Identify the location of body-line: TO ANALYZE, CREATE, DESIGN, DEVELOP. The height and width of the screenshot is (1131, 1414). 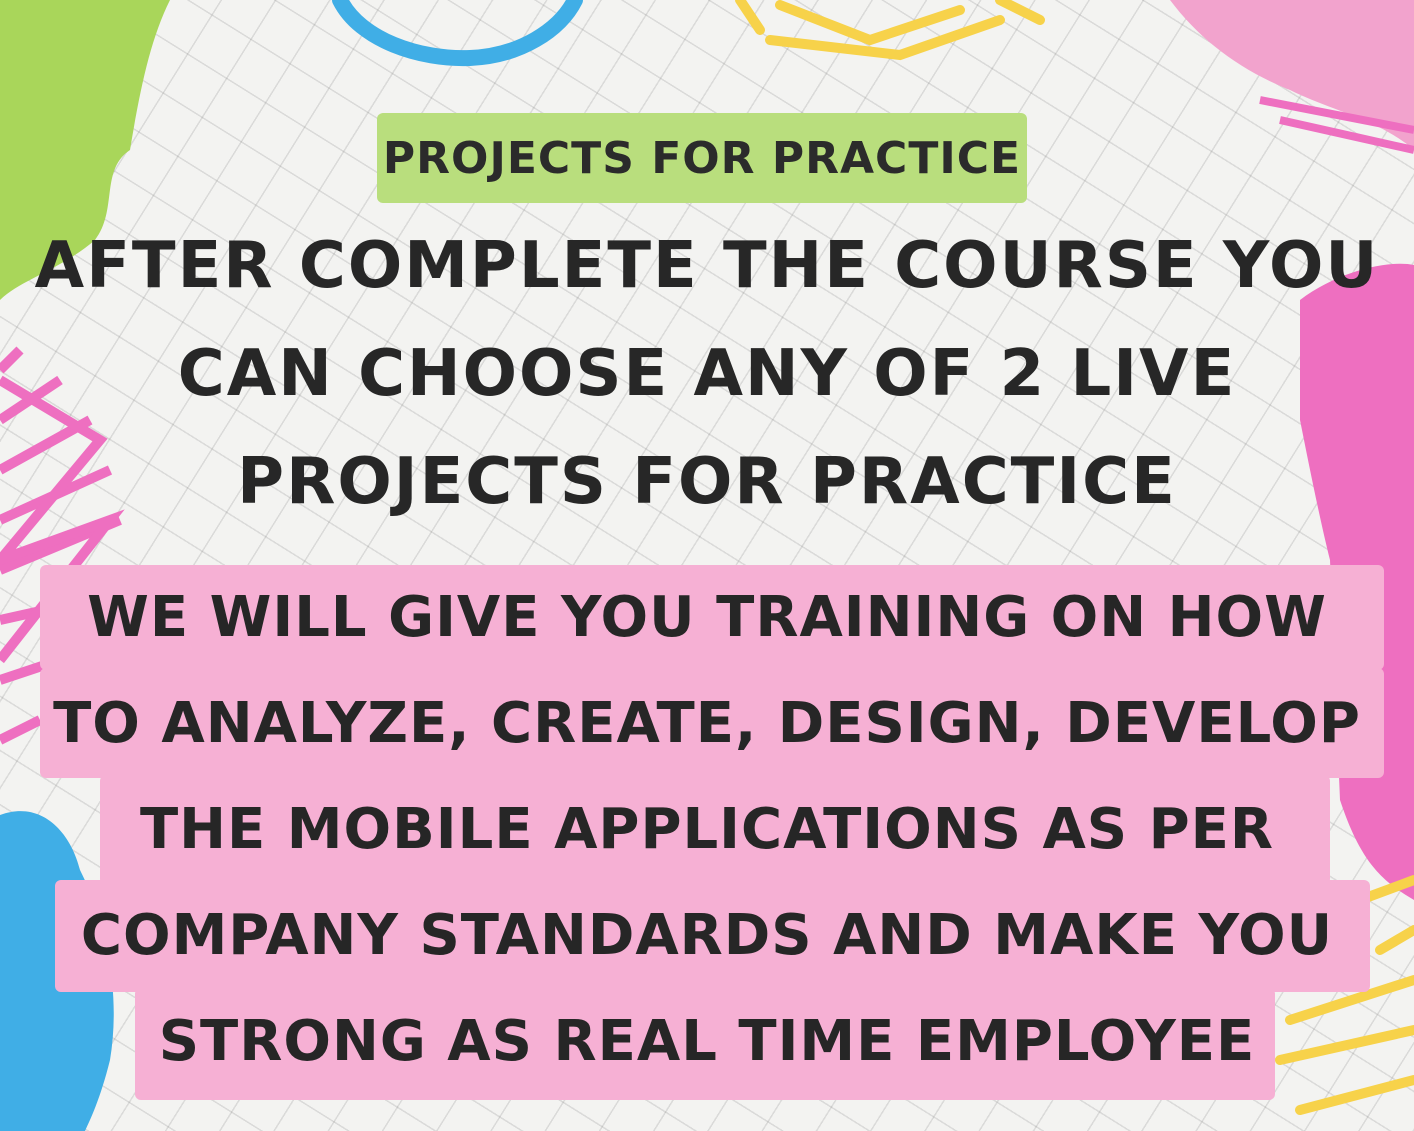
(707, 723).